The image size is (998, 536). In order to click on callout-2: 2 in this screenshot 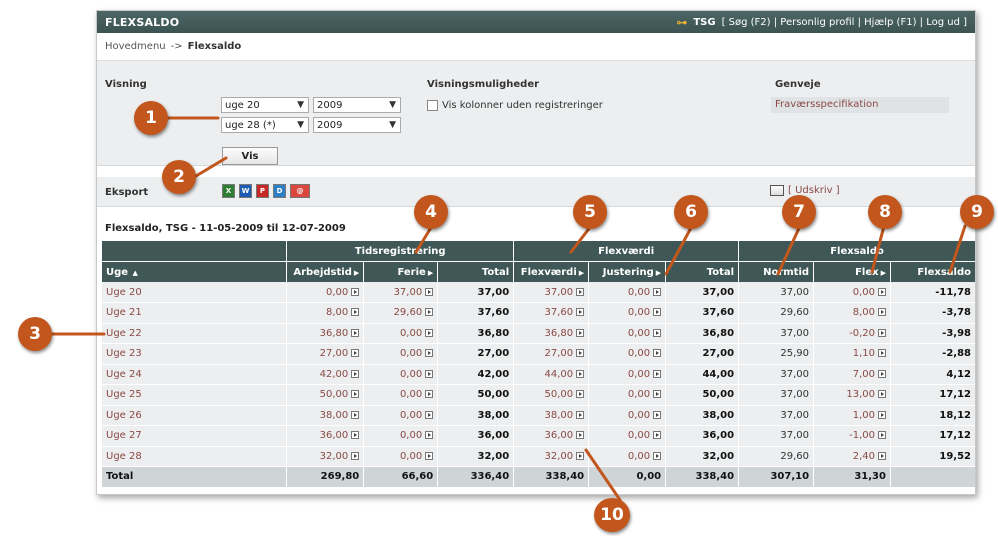, I will do `click(179, 177)`.